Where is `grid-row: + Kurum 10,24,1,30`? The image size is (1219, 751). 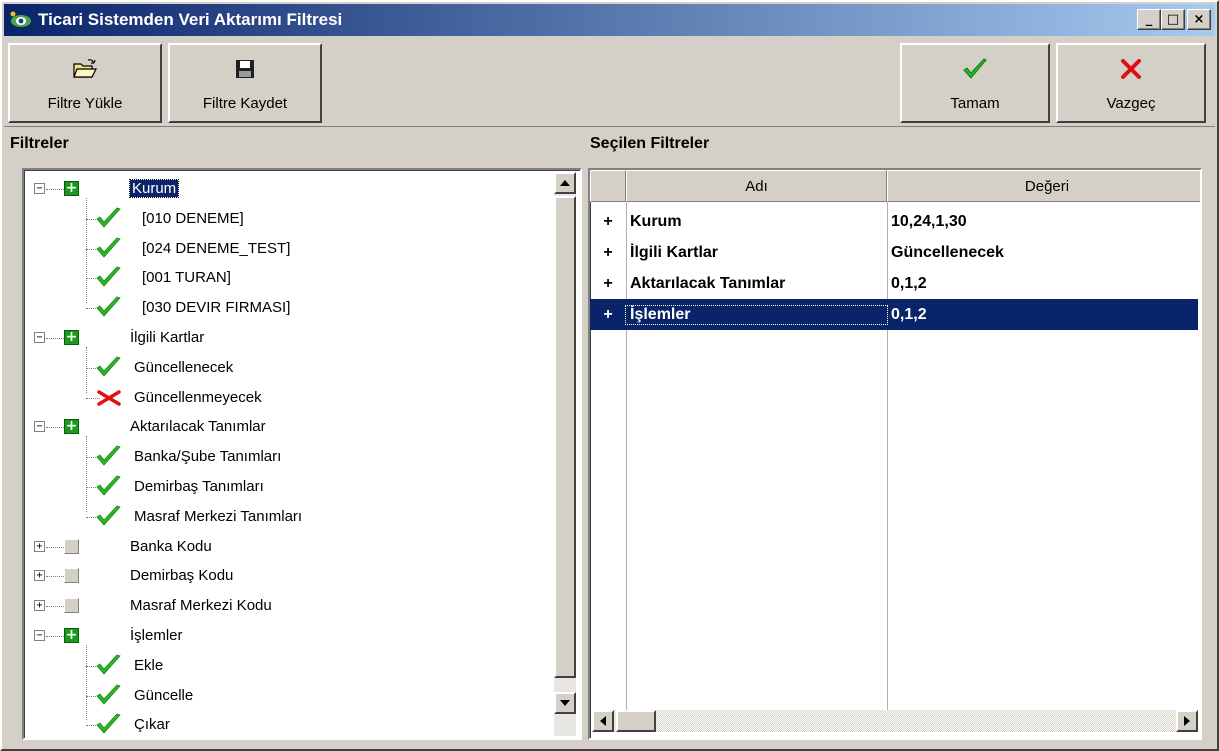 grid-row: + Kurum 10,24,1,30 is located at coordinates (894, 221).